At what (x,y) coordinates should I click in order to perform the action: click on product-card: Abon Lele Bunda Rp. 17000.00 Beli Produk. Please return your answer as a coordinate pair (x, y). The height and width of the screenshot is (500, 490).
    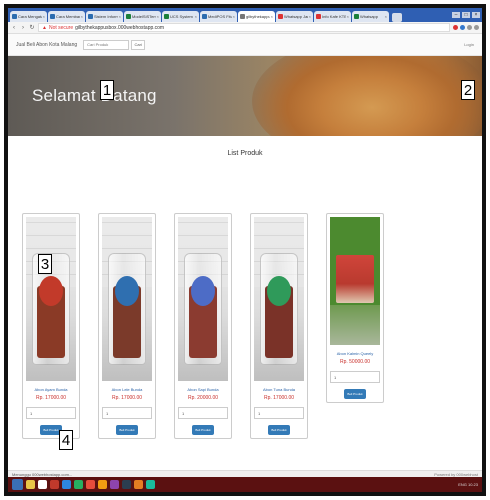
    Looking at the image, I should click on (127, 326).